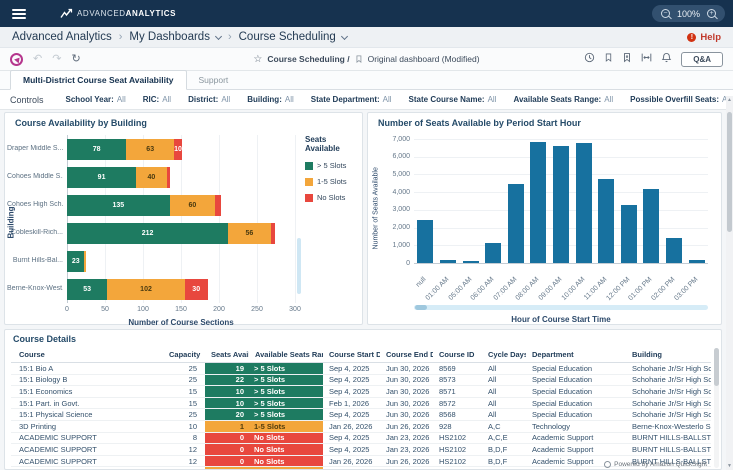 Image resolution: width=733 pixels, height=470 pixels. I want to click on column-header-seats-available: Seats Available, so click(227, 354).